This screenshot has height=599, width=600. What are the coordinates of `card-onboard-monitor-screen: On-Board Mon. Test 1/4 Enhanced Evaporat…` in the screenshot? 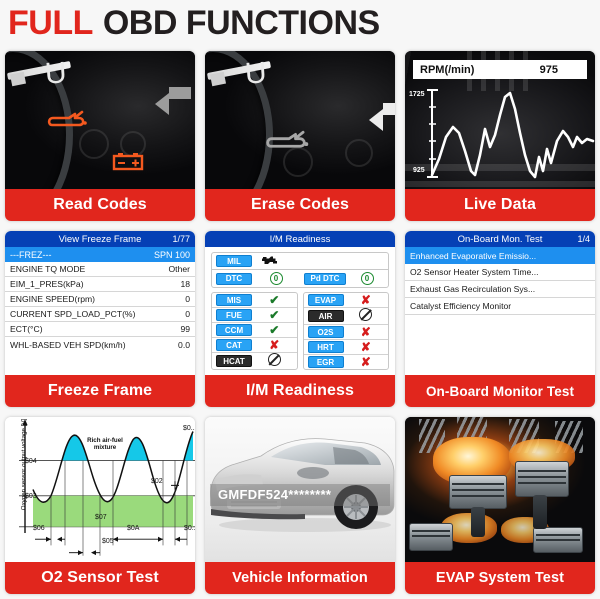 It's located at (500, 303).